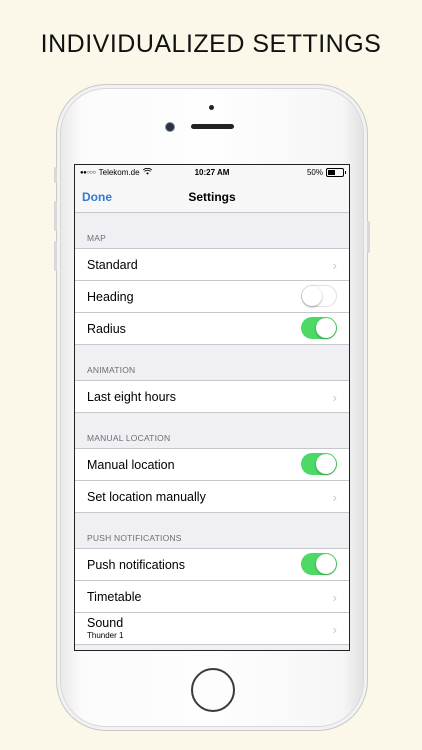 This screenshot has height=750, width=422. I want to click on front-camera-icon, so click(170, 127).